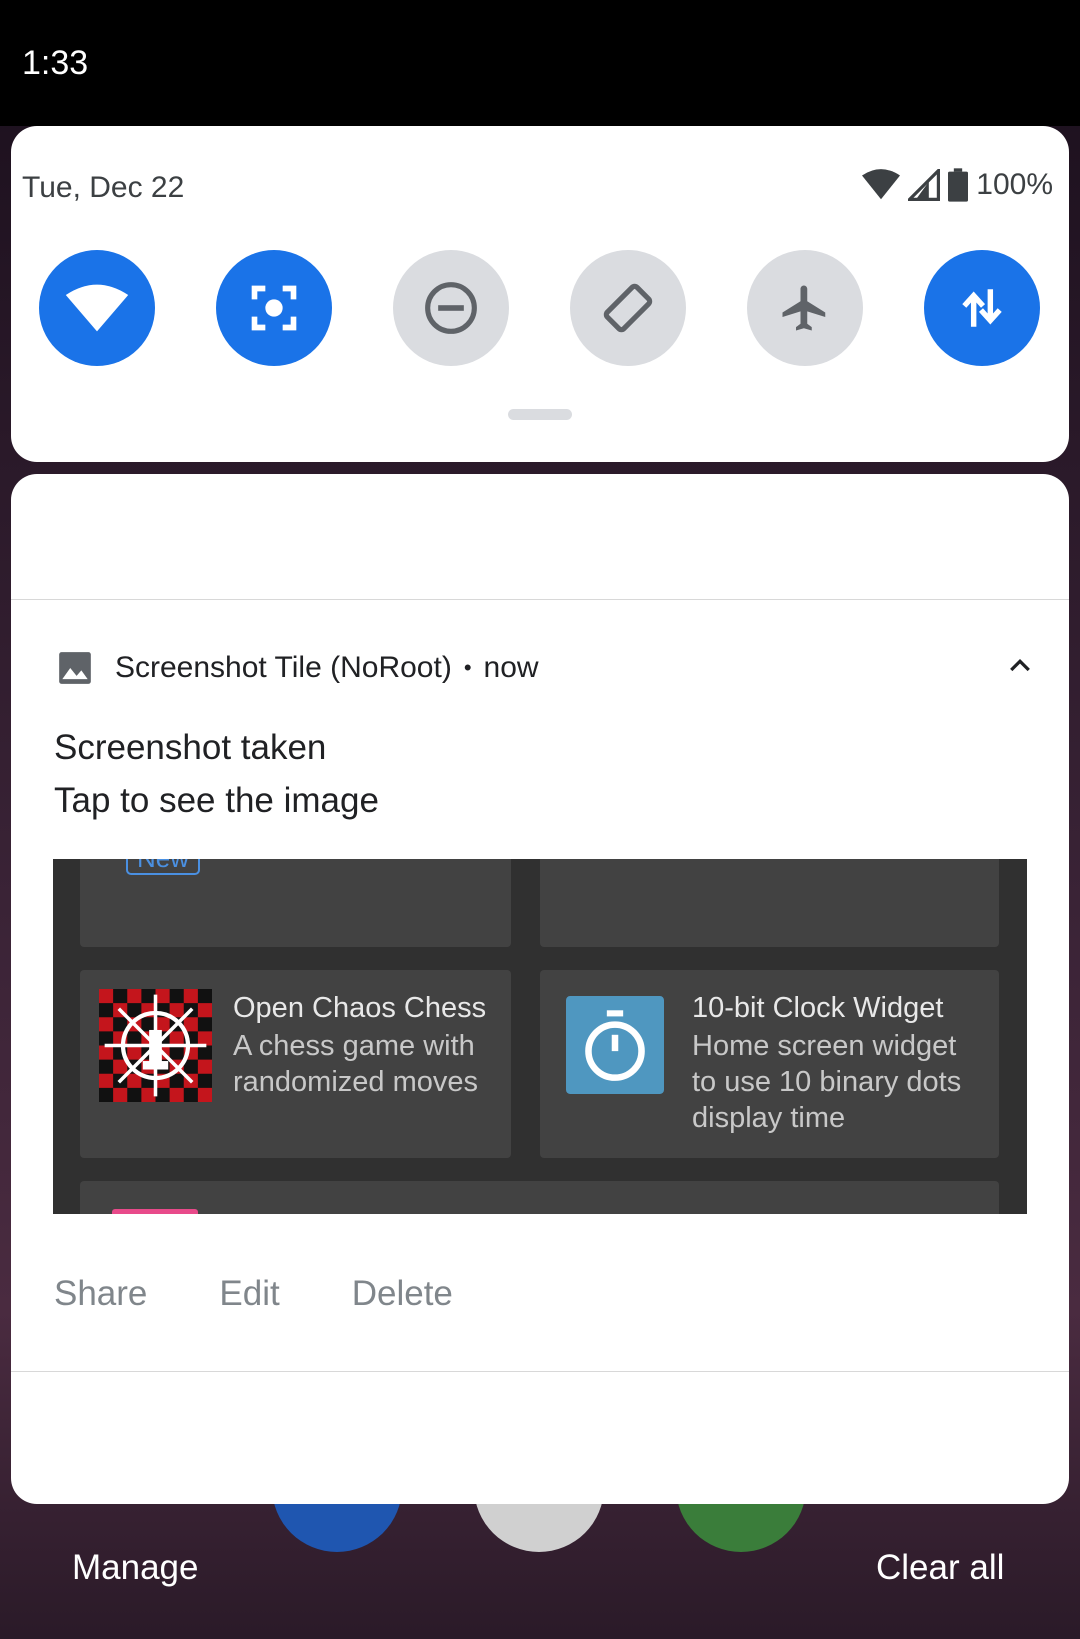  What do you see at coordinates (355, 1064) in the screenshot?
I see `preview-card-desc: A chess game with randomized moves` at bounding box center [355, 1064].